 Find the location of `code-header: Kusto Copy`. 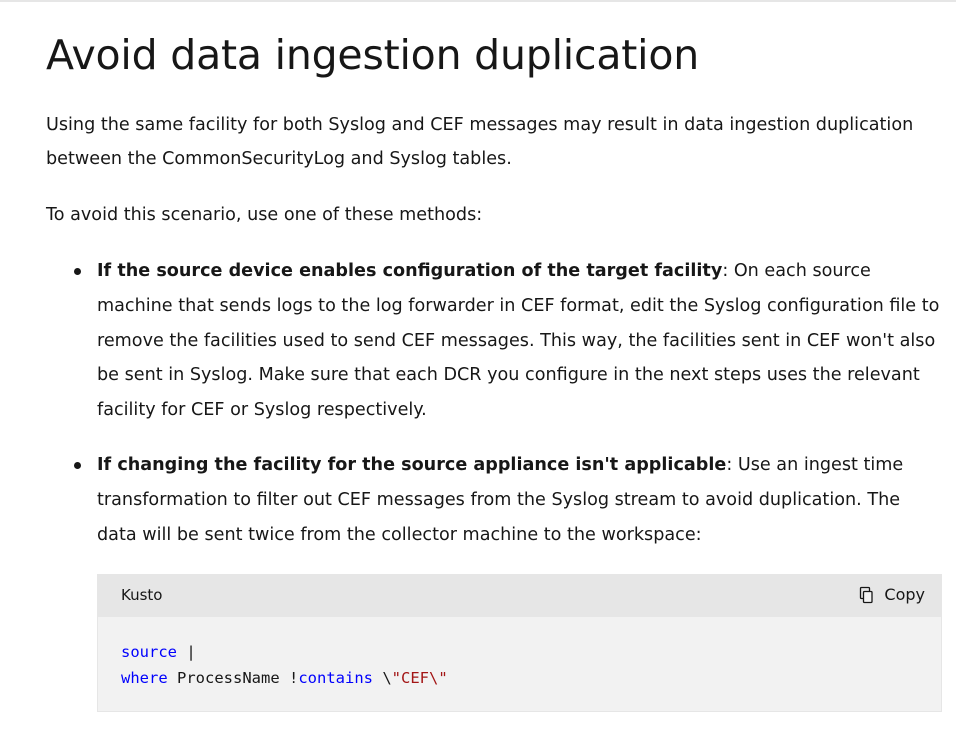

code-header: Kusto Copy is located at coordinates (519, 596).